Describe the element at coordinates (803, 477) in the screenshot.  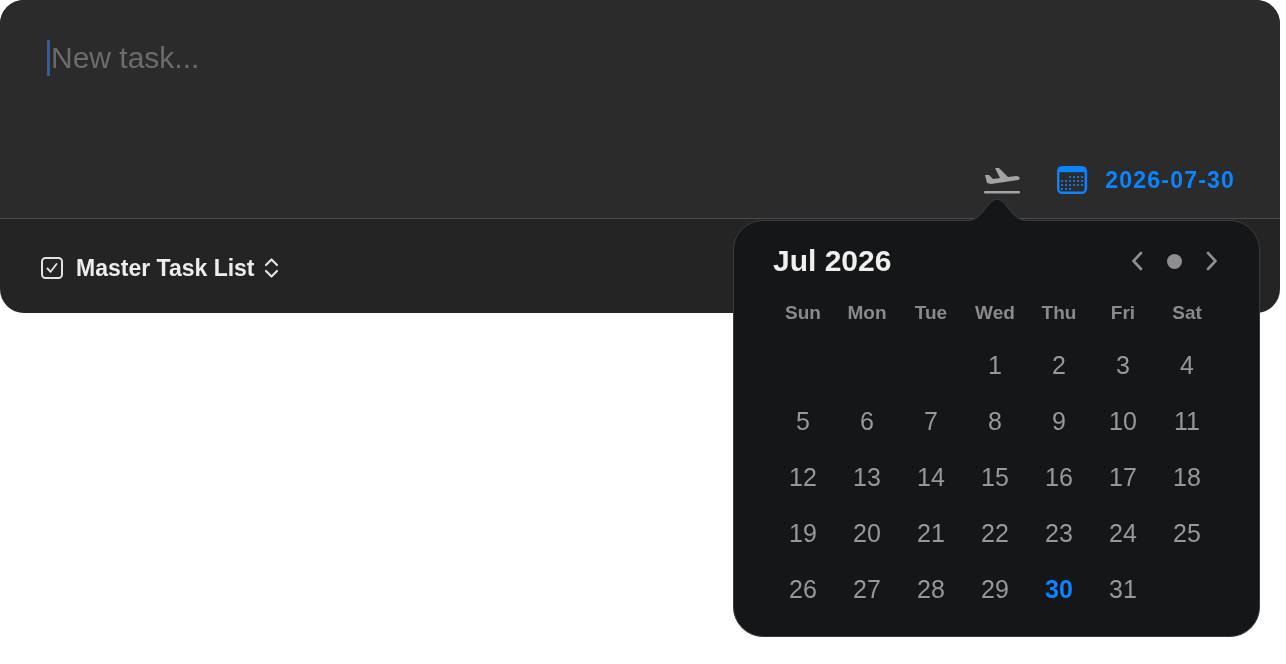
I see `calendar-day: 12` at that location.